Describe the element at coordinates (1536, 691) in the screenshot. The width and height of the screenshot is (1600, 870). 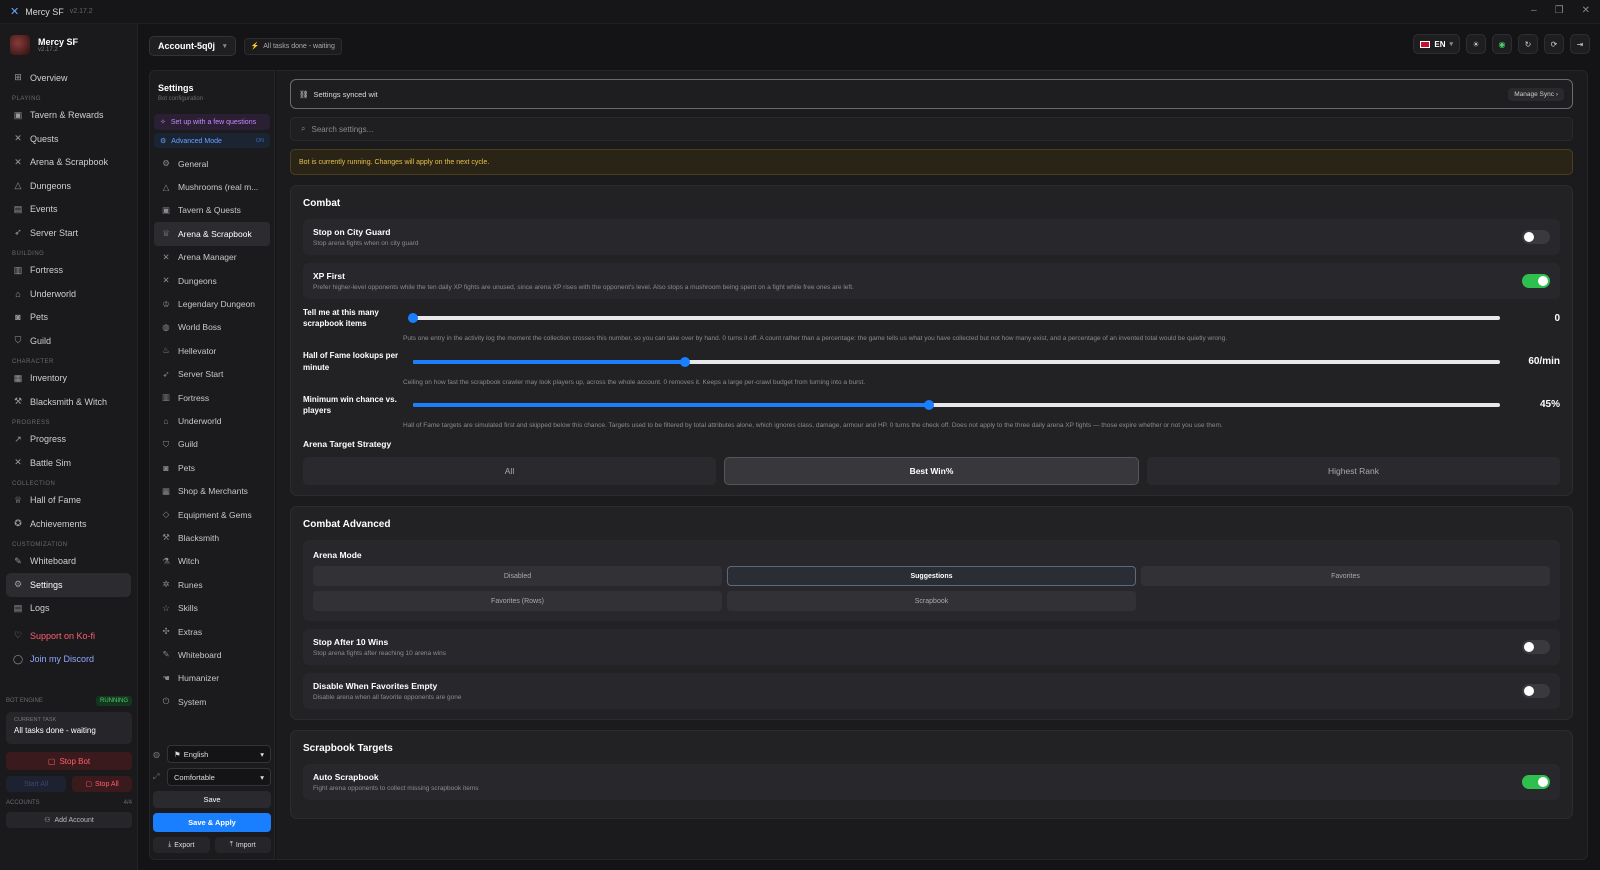
I see `disable-fav-empty-toggle` at that location.